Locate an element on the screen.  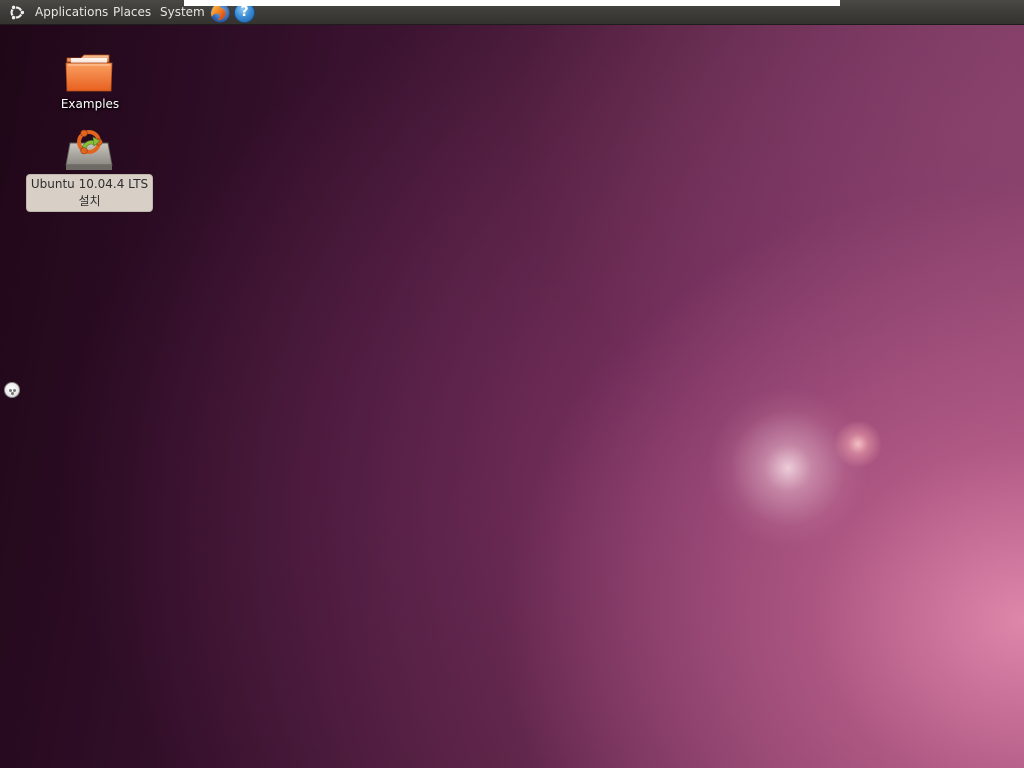
white-bar is located at coordinates (512, 3).